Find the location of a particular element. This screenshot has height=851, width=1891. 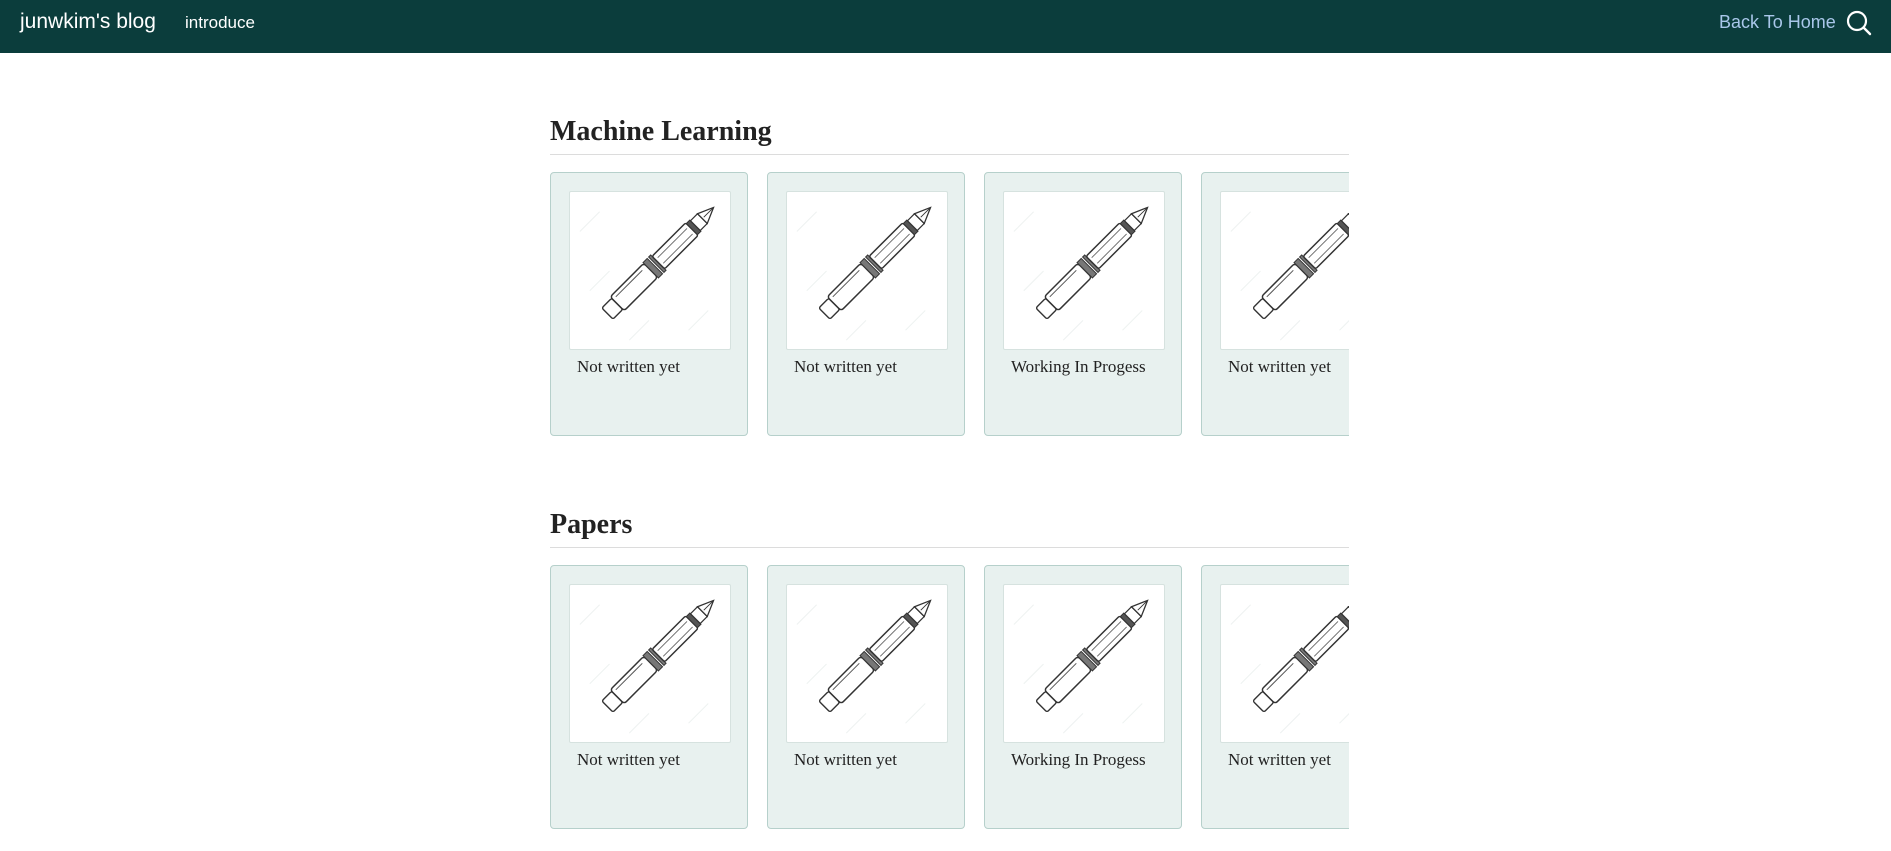

top-navigation-bar: junwkim's blog introduce Back To Home is located at coordinates (945, 26).